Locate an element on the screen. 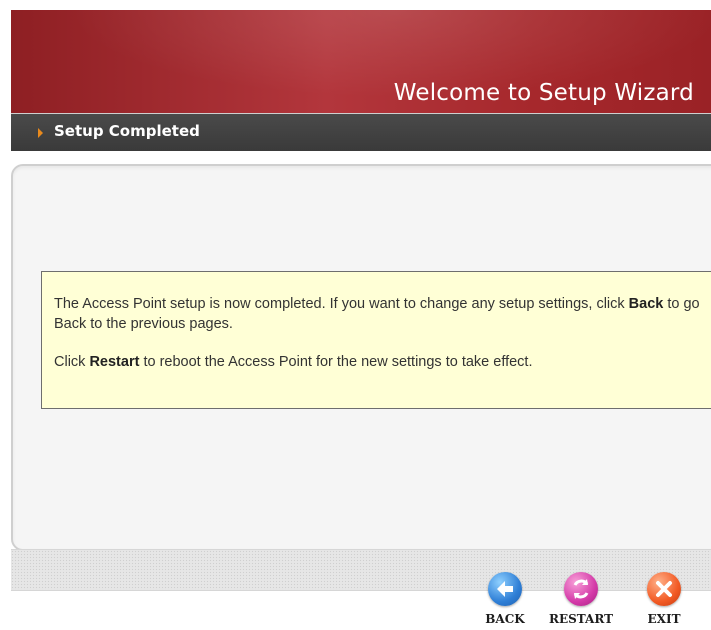 The width and height of the screenshot is (711, 630). exit-button: EXIT is located at coordinates (662, 601).